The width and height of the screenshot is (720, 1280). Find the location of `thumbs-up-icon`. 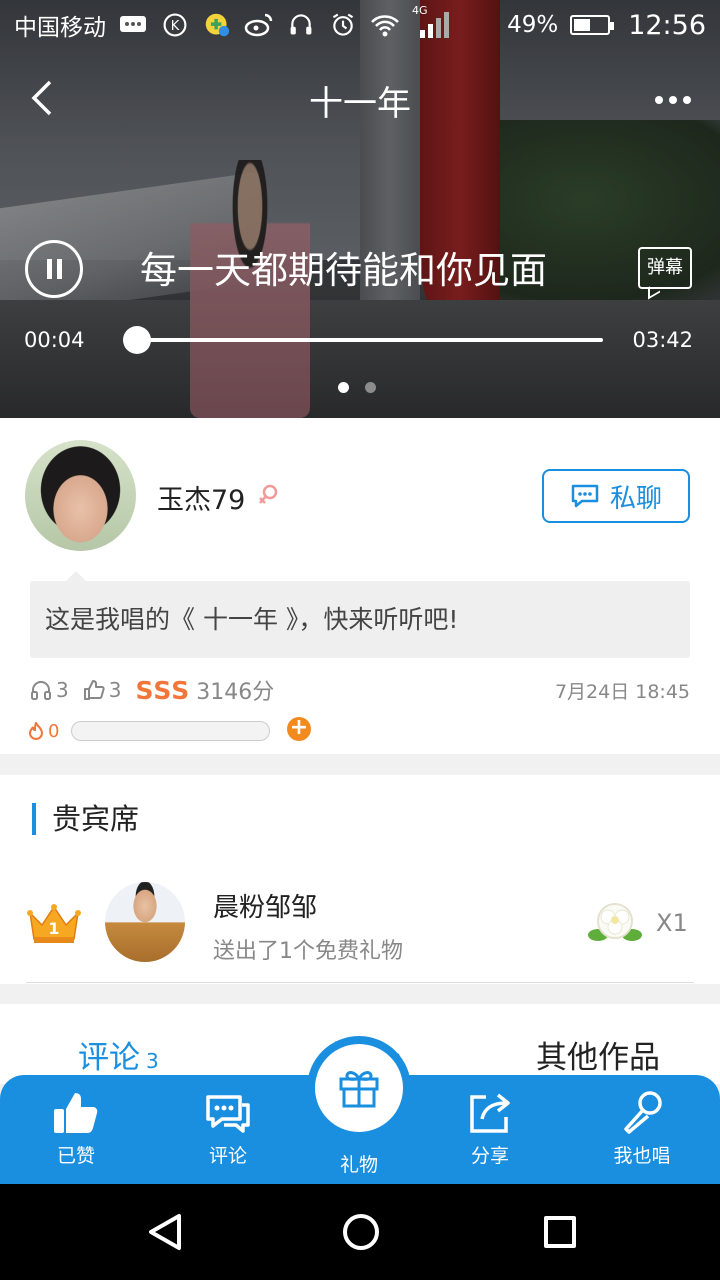

thumbs-up-icon is located at coordinates (94, 690).